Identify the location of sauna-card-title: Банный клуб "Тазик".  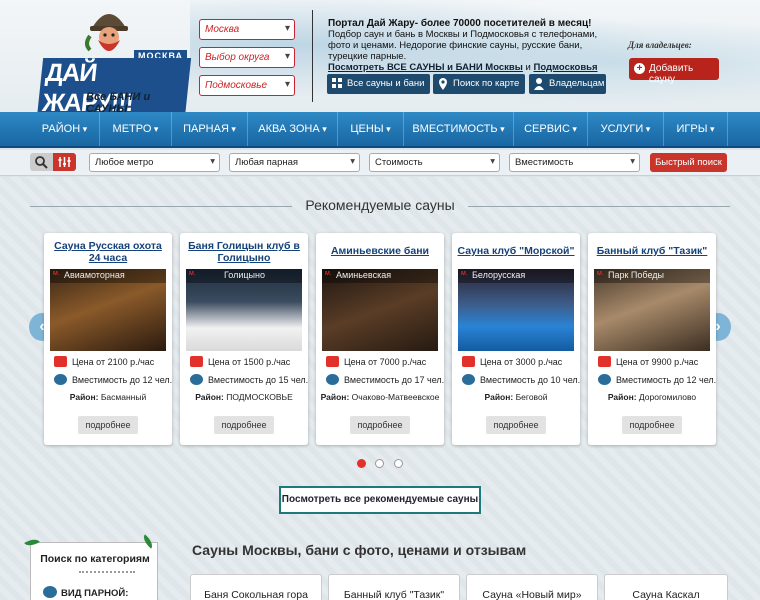
(652, 257).